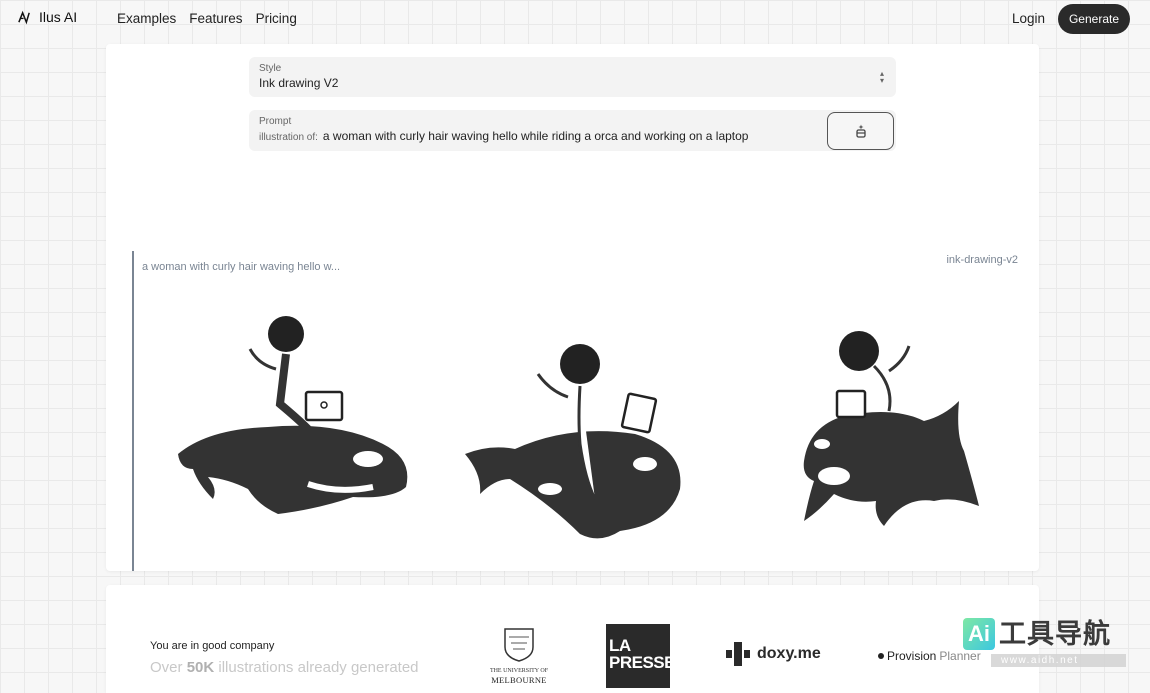 This screenshot has height=693, width=1150. What do you see at coordinates (519, 645) in the screenshot?
I see `crest-icon` at bounding box center [519, 645].